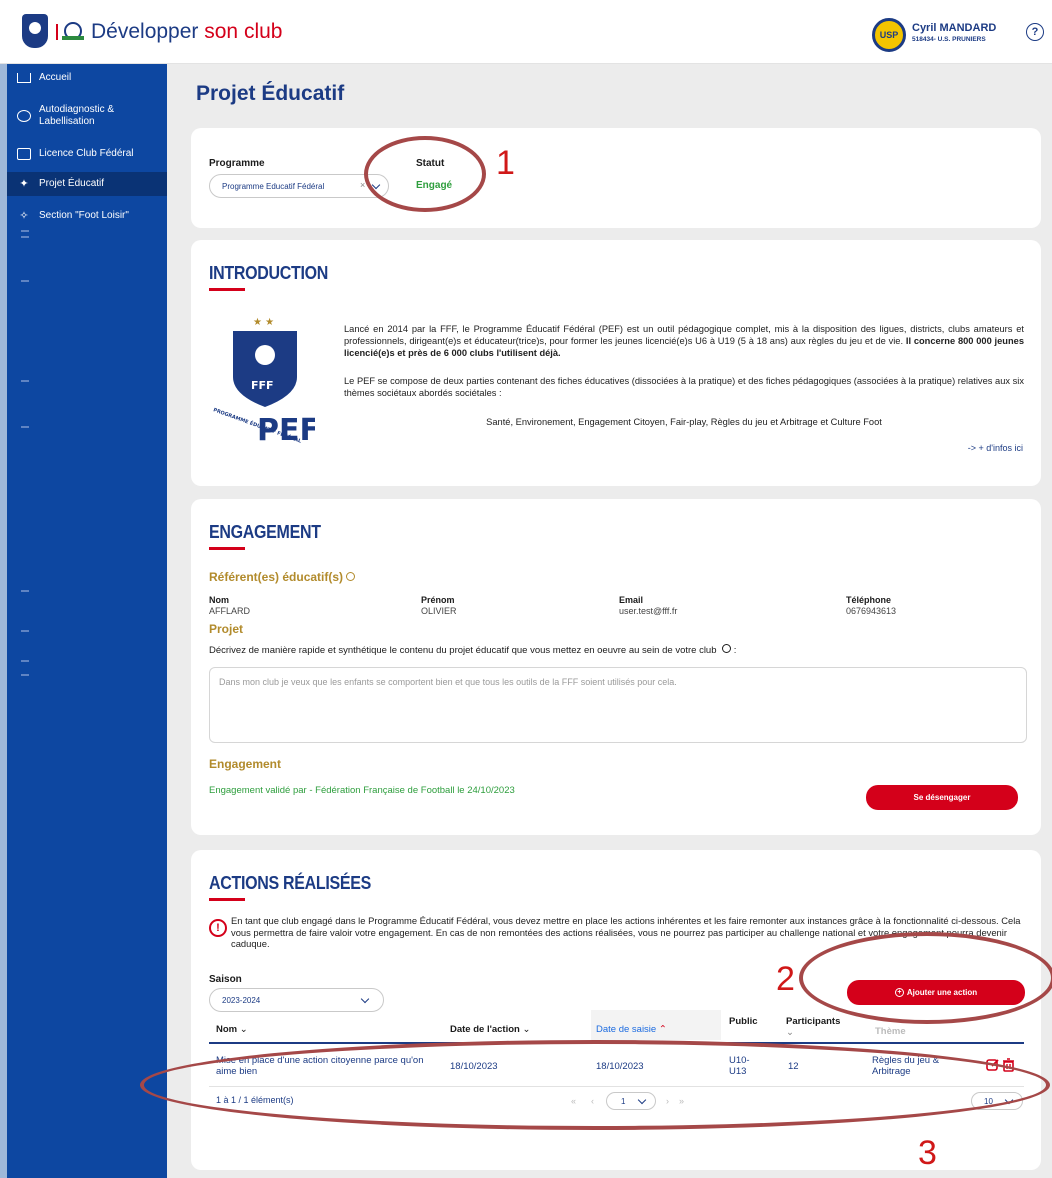 The image size is (1052, 1178). I want to click on annotation-number-1: 1, so click(505, 163).